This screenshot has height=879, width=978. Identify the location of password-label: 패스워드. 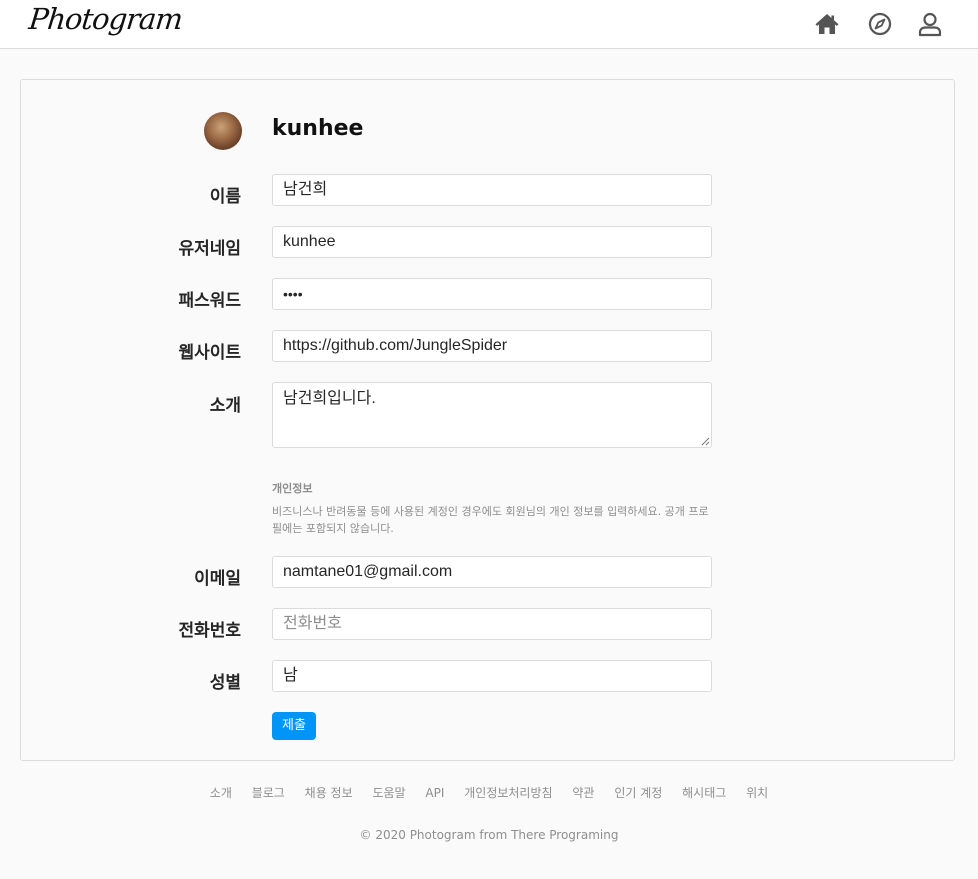
(209, 301).